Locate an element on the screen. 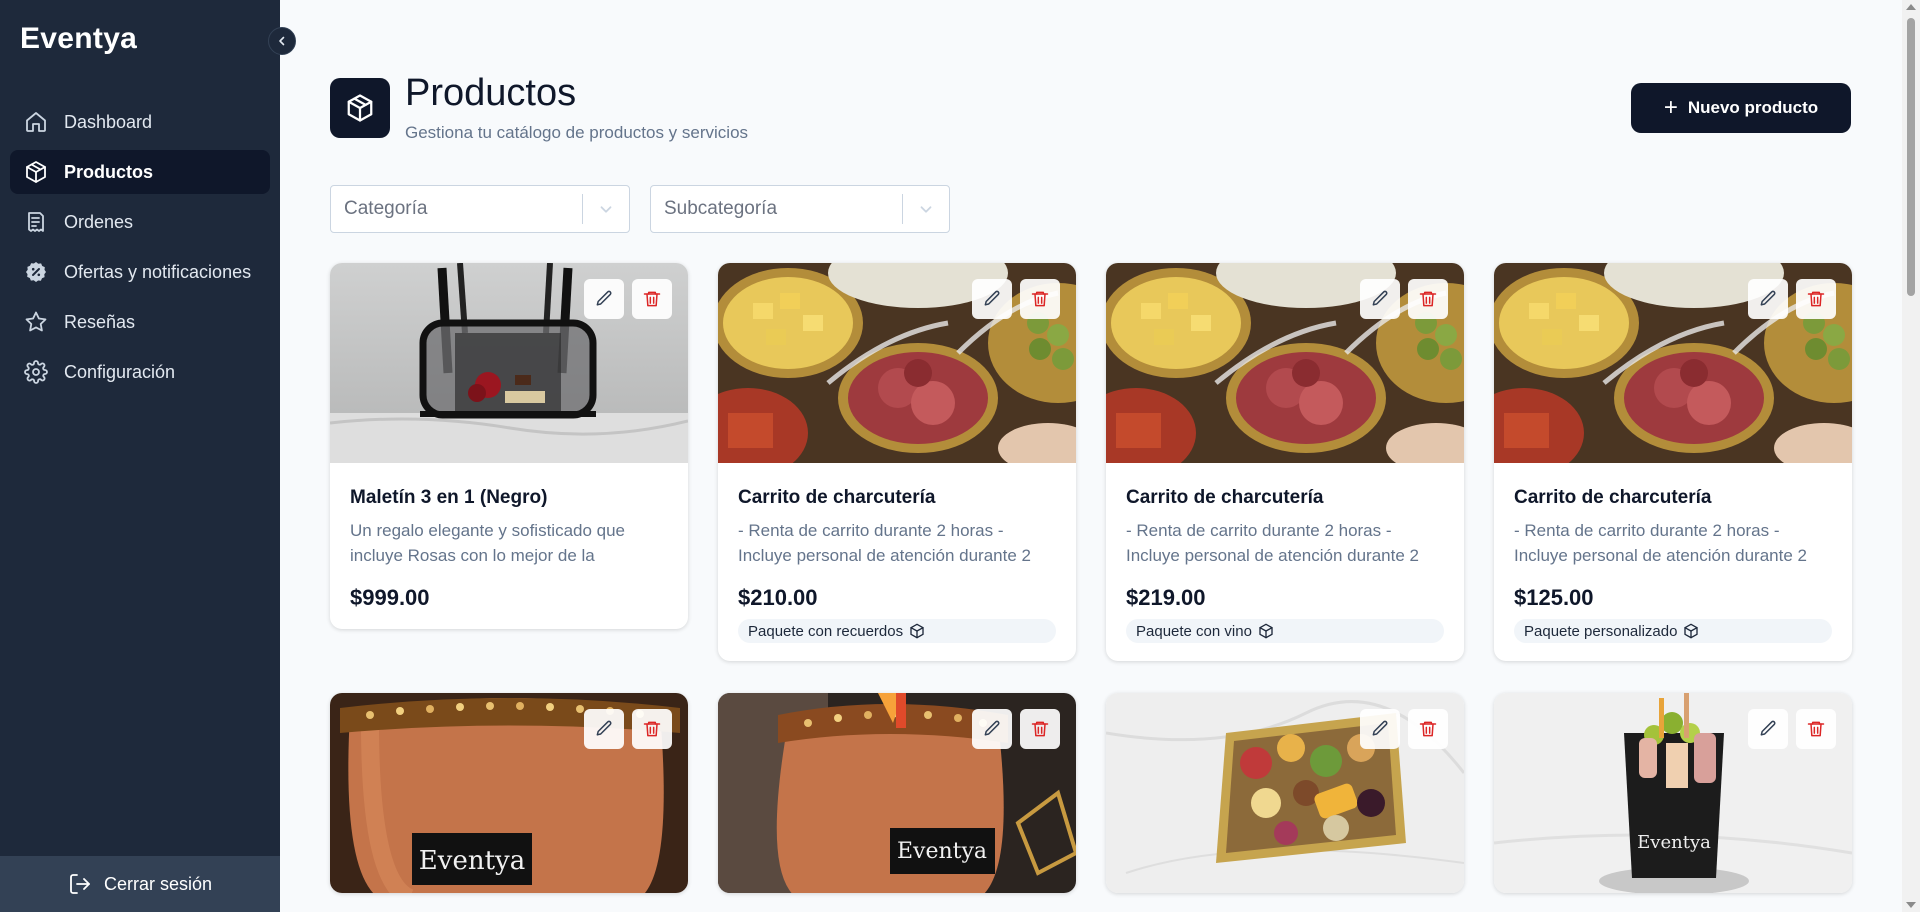 This screenshot has width=1920, height=912. package-tag: Paquete con vino is located at coordinates (1285, 631).